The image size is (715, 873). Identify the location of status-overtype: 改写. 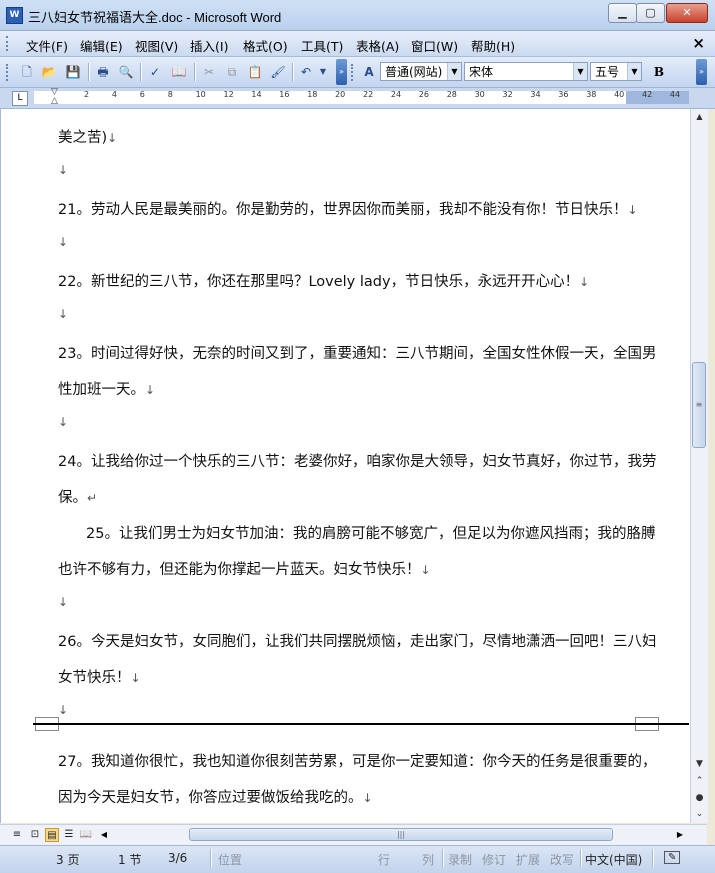
(562, 859).